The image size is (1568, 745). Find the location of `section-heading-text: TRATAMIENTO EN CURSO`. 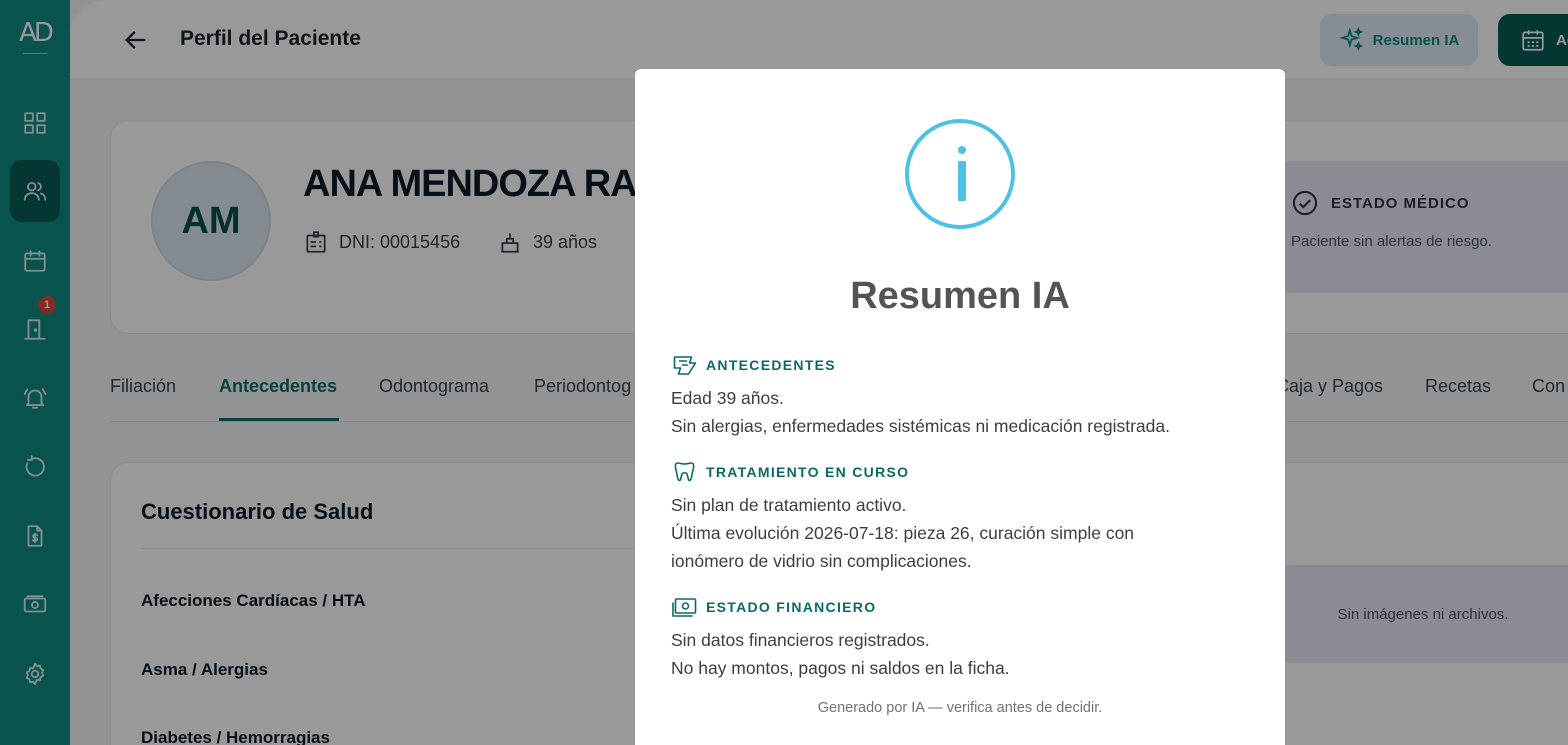

section-heading-text: TRATAMIENTO EN CURSO is located at coordinates (808, 472).